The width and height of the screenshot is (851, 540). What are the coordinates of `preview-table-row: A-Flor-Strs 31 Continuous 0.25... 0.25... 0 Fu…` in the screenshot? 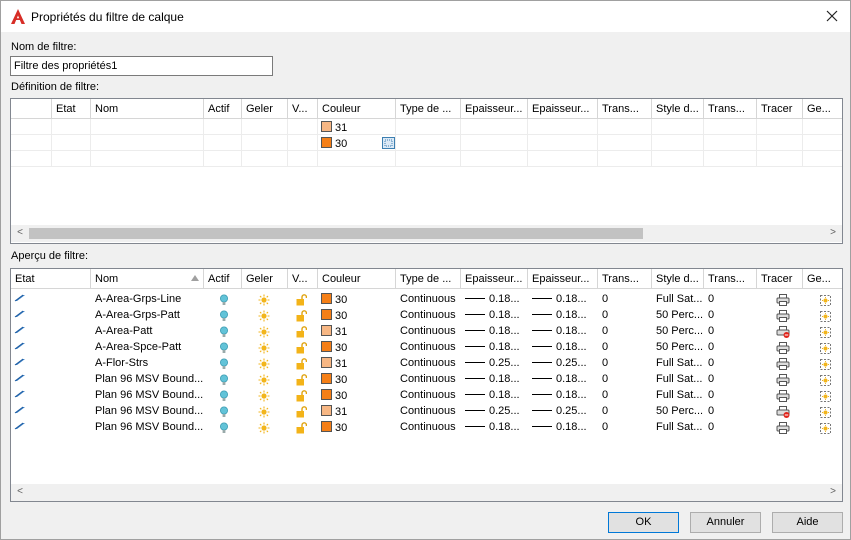 It's located at (426, 363).